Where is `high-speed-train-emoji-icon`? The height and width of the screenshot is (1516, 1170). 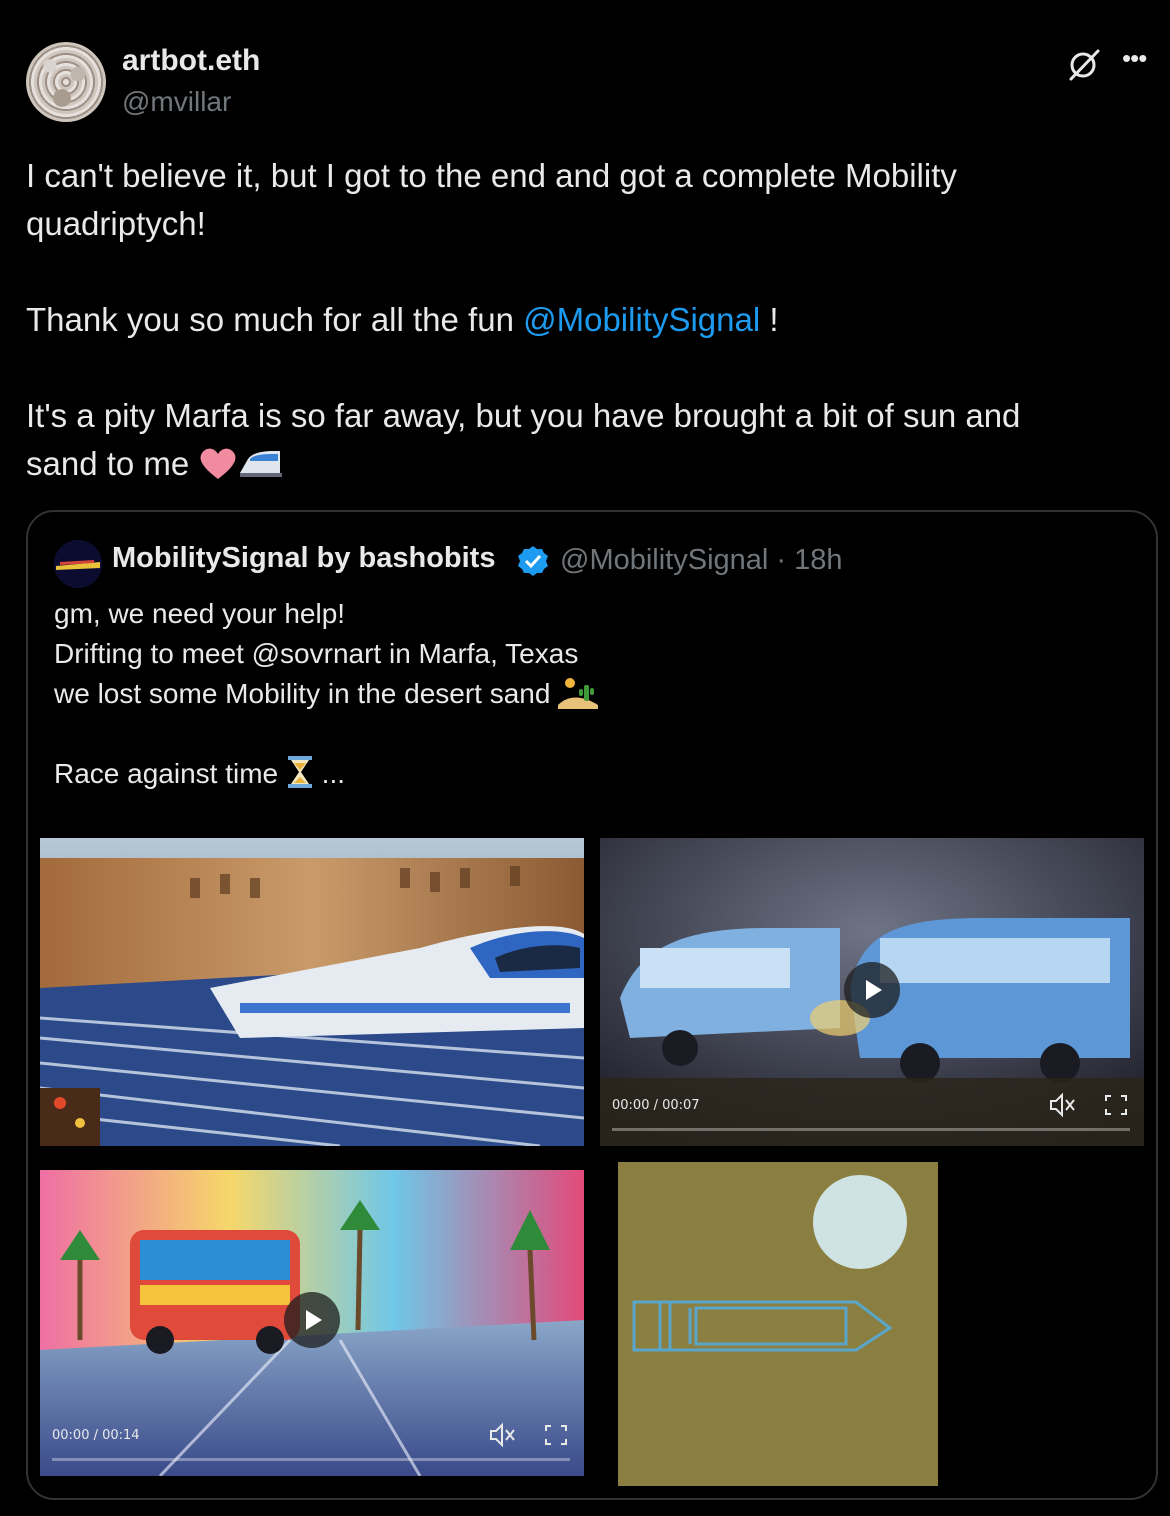
high-speed-train-emoji-icon is located at coordinates (261, 464).